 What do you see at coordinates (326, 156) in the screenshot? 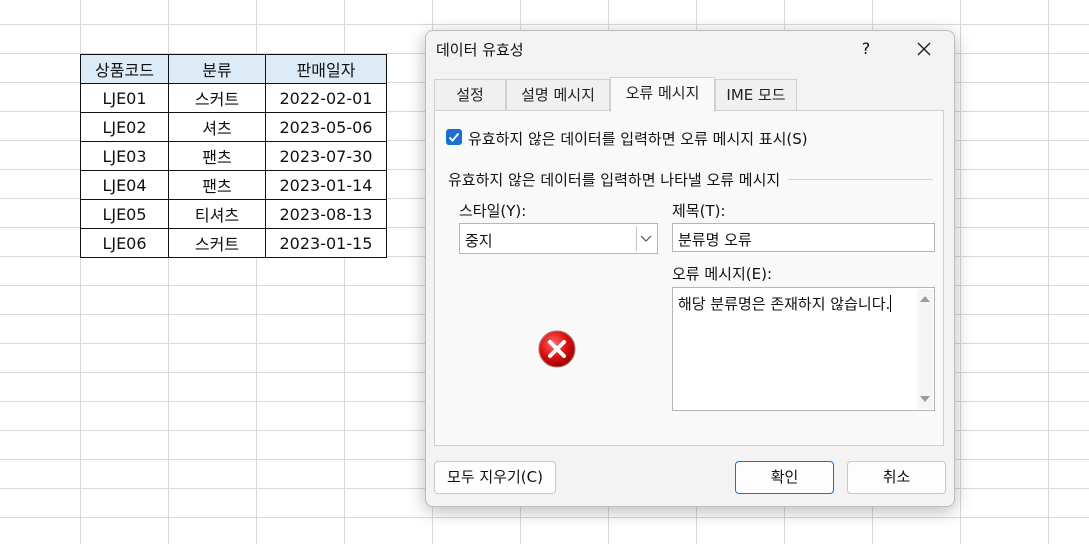
I see `cell-date: 2023-07-30` at bounding box center [326, 156].